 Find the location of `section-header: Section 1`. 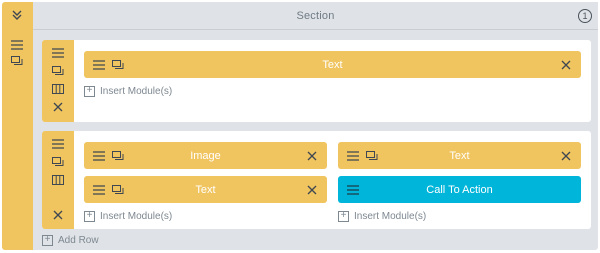

section-header: Section 1 is located at coordinates (315, 16).